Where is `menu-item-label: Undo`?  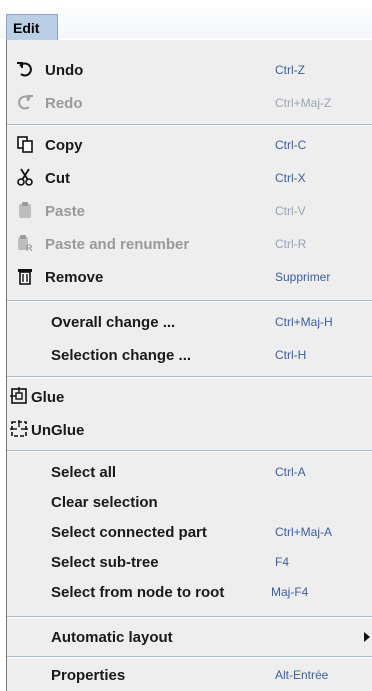
menu-item-label: Undo is located at coordinates (64, 70).